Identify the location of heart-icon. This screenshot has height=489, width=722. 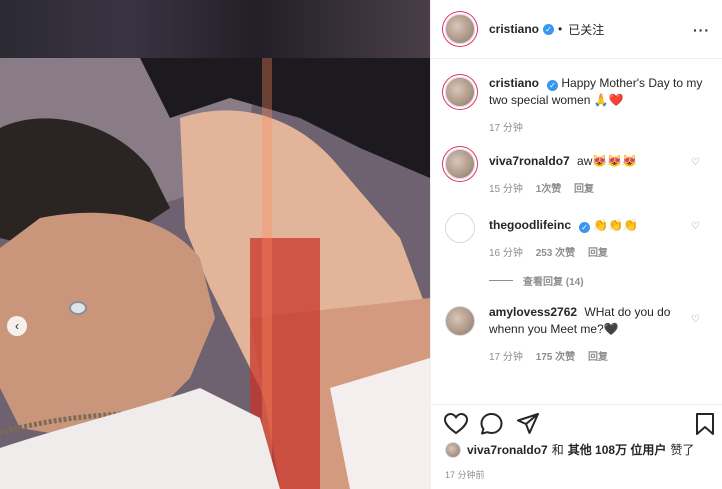
(456, 424).